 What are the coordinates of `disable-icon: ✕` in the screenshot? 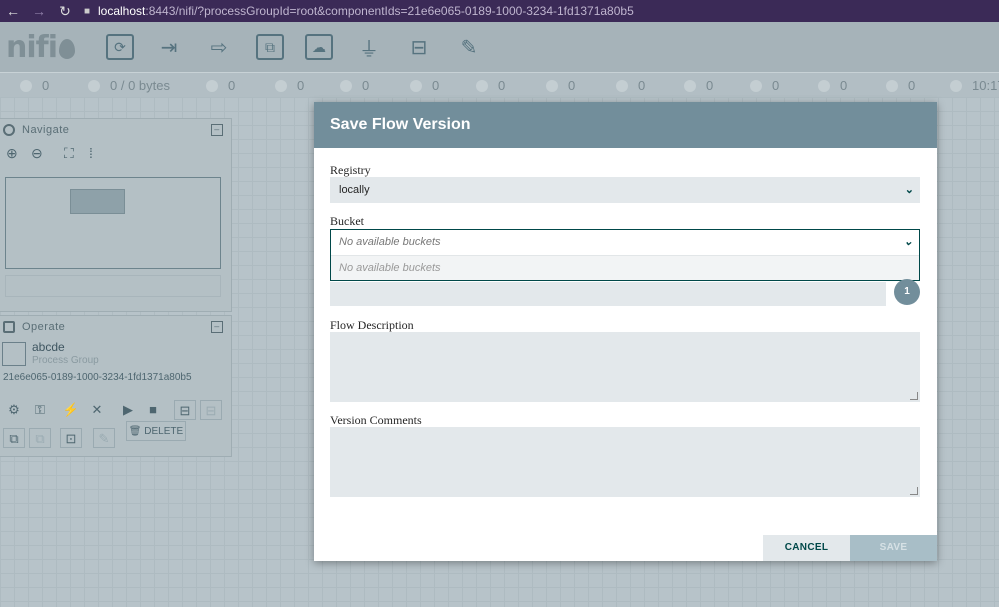 It's located at (97, 410).